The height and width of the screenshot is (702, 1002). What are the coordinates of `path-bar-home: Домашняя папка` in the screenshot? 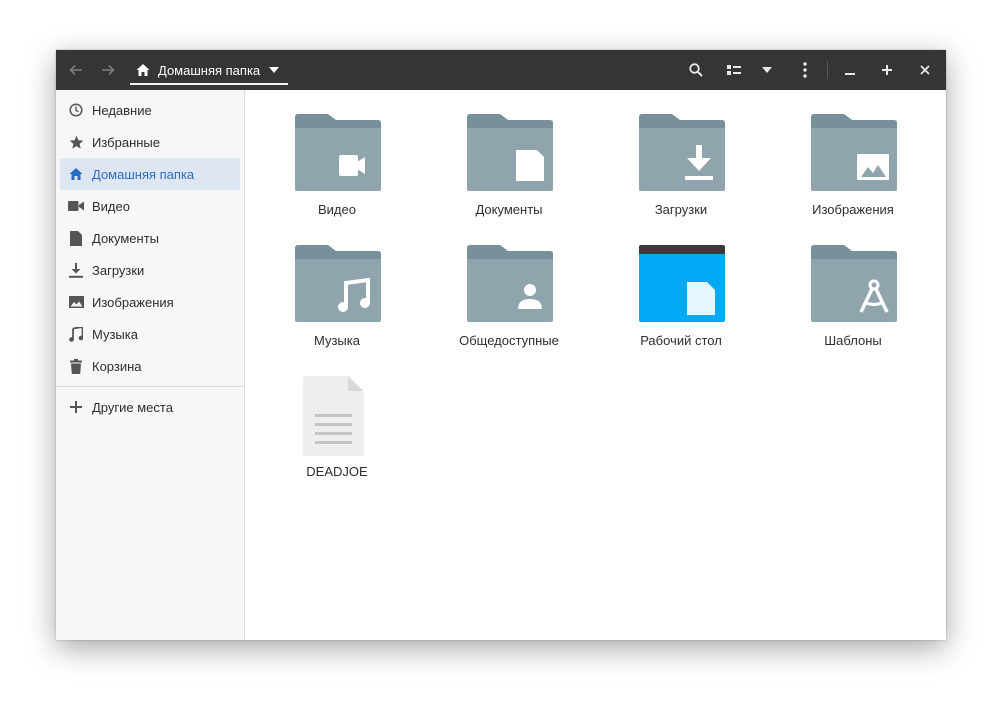 It's located at (209, 70).